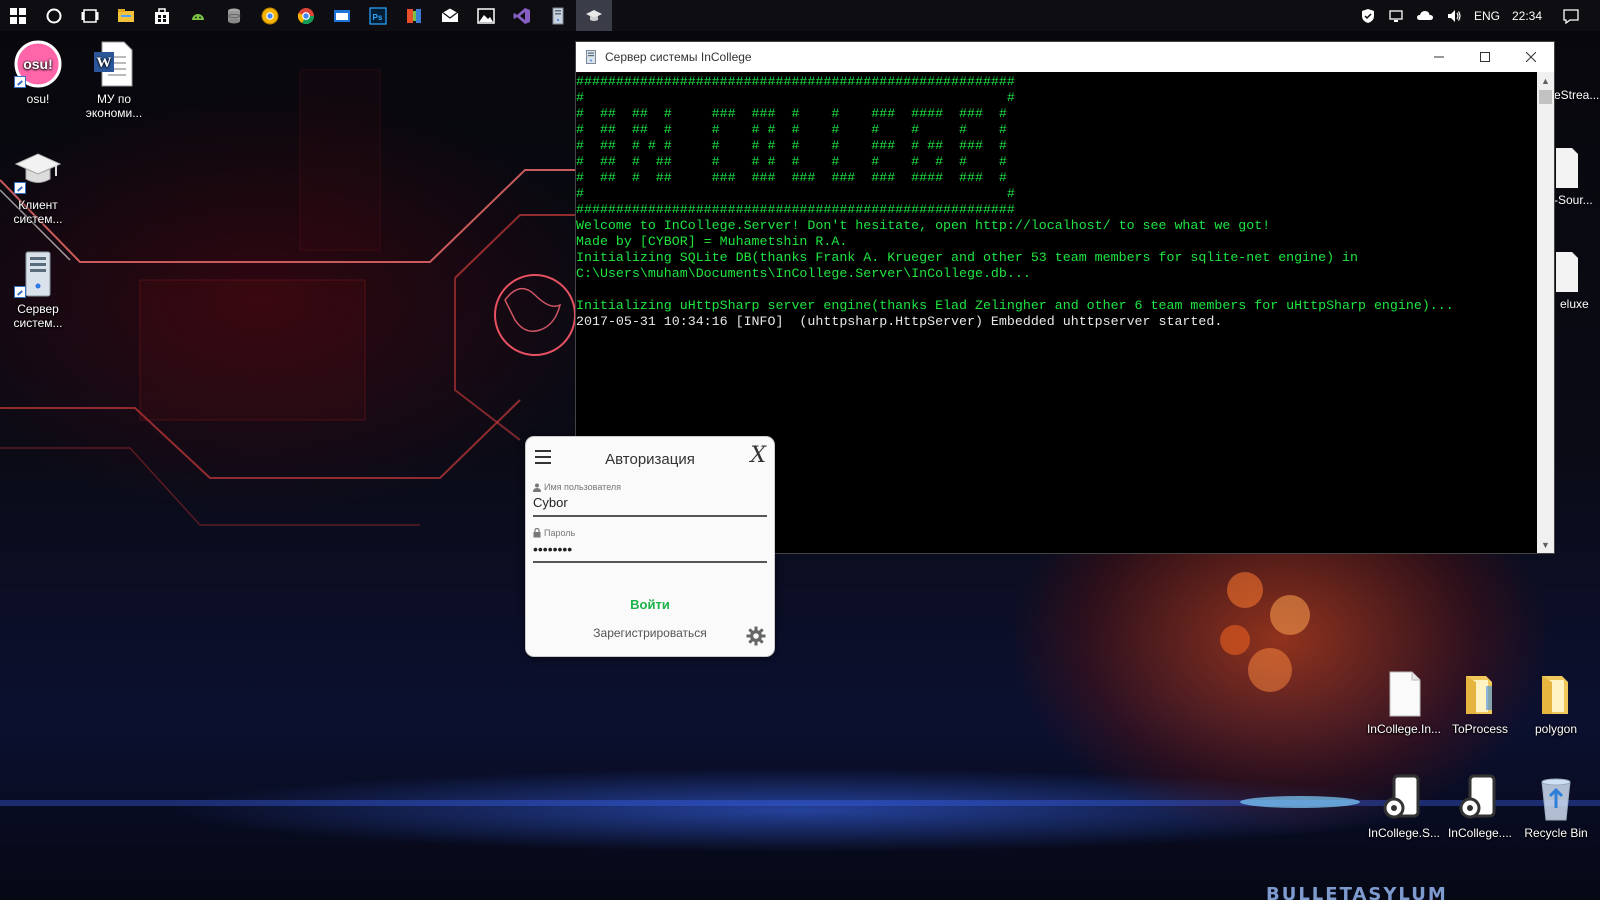  What do you see at coordinates (1527, 16) in the screenshot?
I see `clock: 22:34` at bounding box center [1527, 16].